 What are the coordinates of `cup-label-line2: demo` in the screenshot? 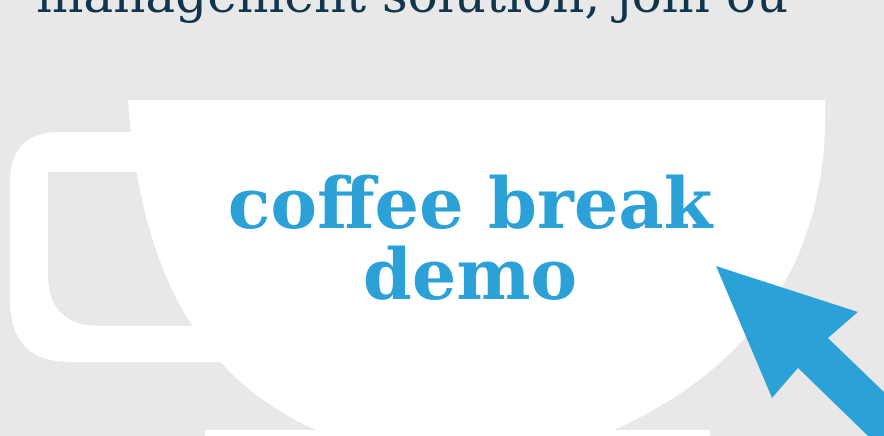 It's located at (470, 275).